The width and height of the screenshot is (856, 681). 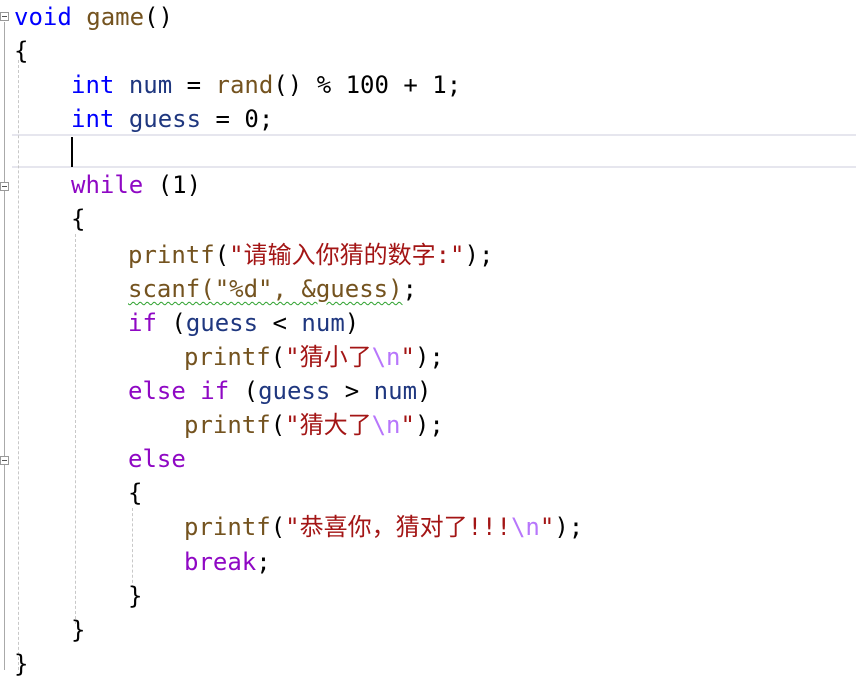 What do you see at coordinates (280, 323) in the screenshot?
I see `token-operator: <` at bounding box center [280, 323].